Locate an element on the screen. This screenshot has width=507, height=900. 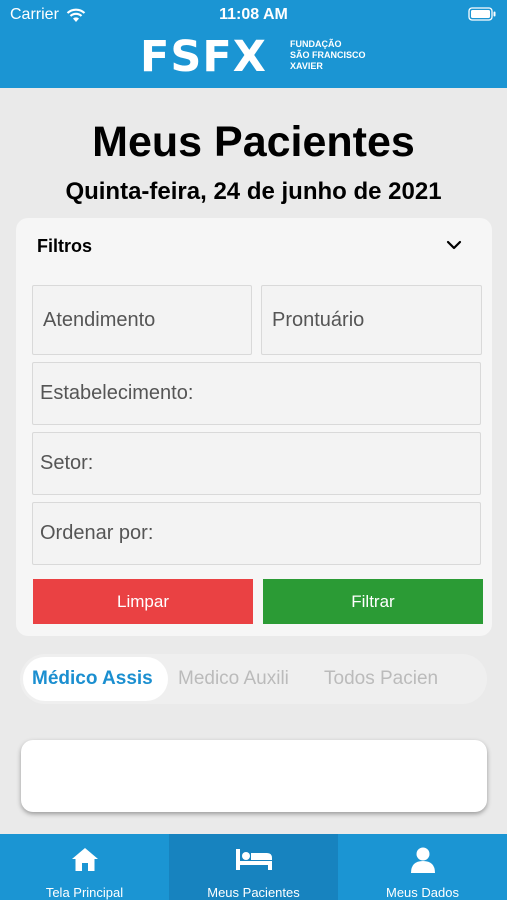
estabelecimento-select: Estabelecimento: is located at coordinates (256, 393).